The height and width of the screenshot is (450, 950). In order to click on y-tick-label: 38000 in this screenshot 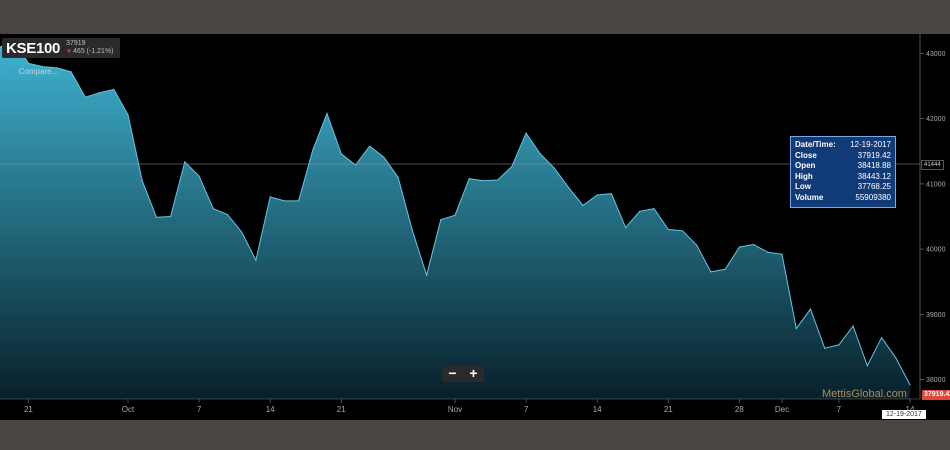, I will do `click(936, 380)`.